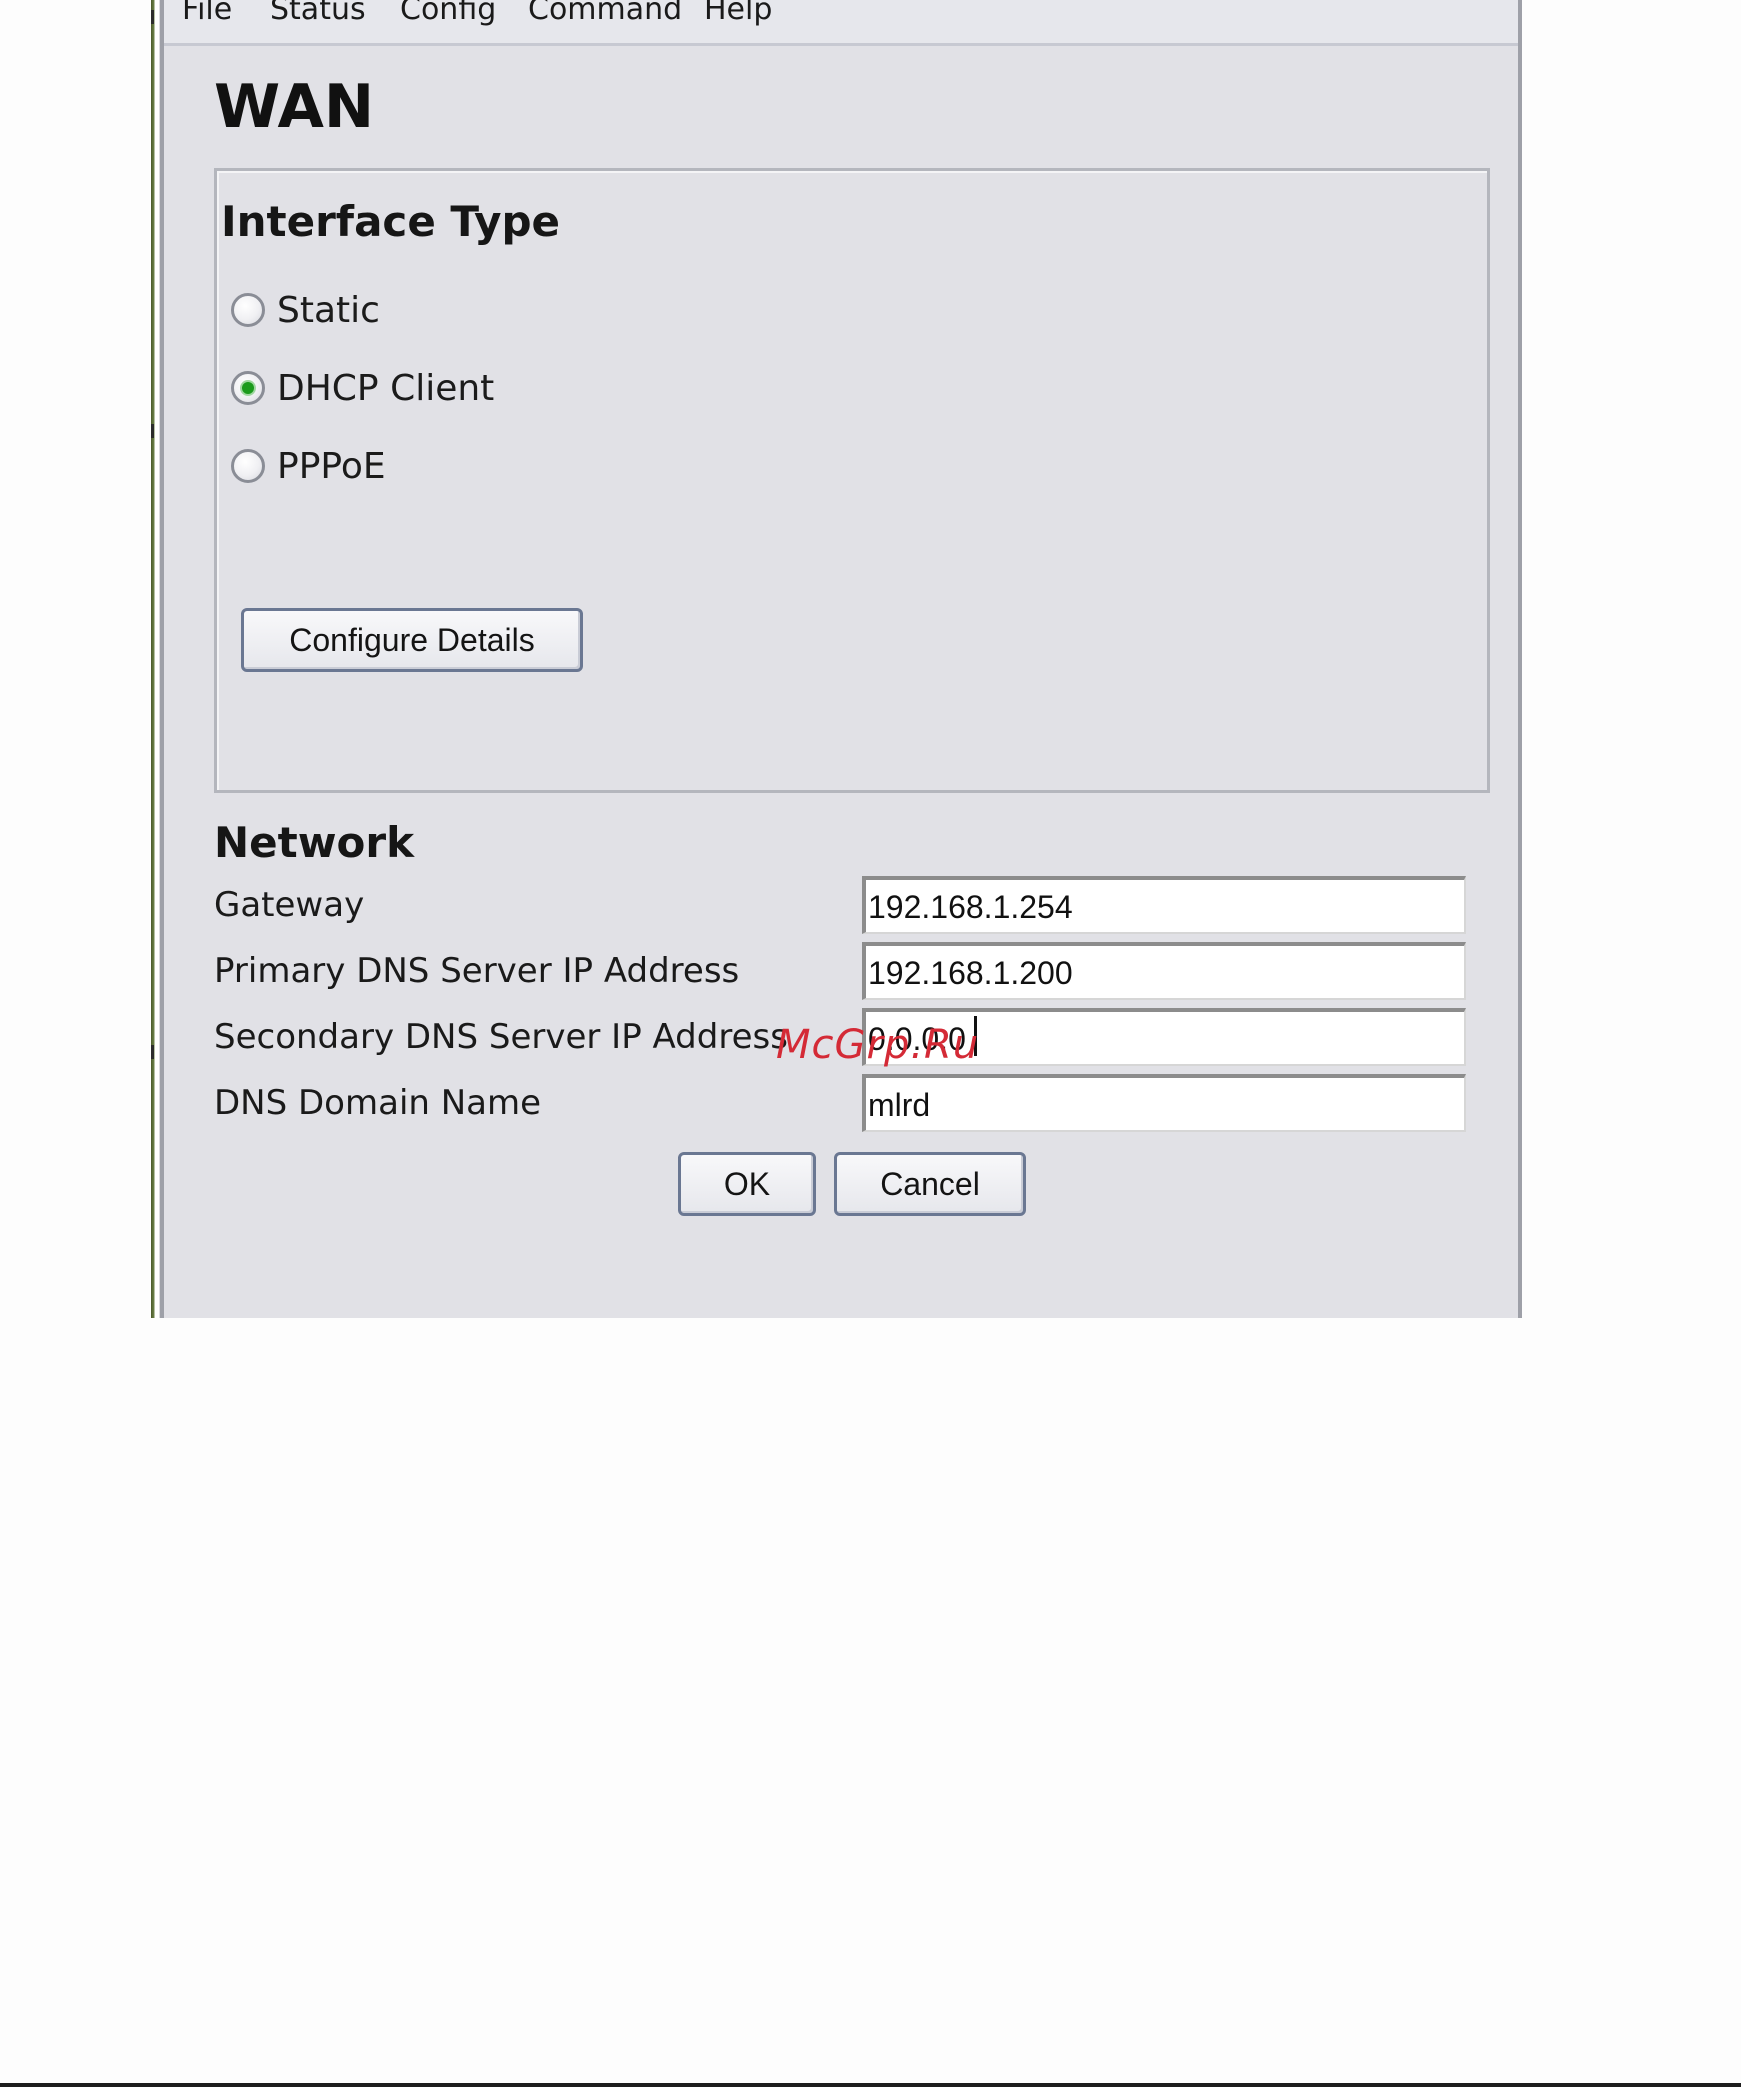 This screenshot has width=1741, height=2087. Describe the element at coordinates (318, 14) in the screenshot. I see `menu-status: Status` at that location.